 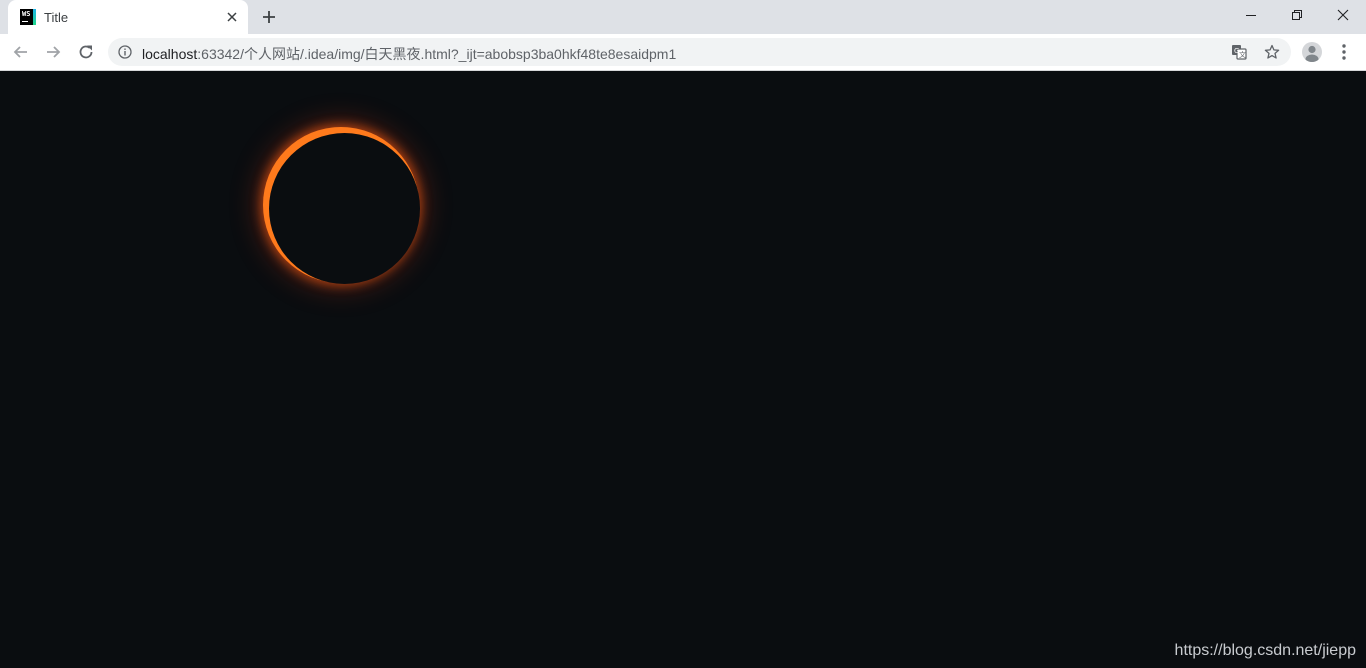 I want to click on back-arrow-icon, so click(x=21, y=52).